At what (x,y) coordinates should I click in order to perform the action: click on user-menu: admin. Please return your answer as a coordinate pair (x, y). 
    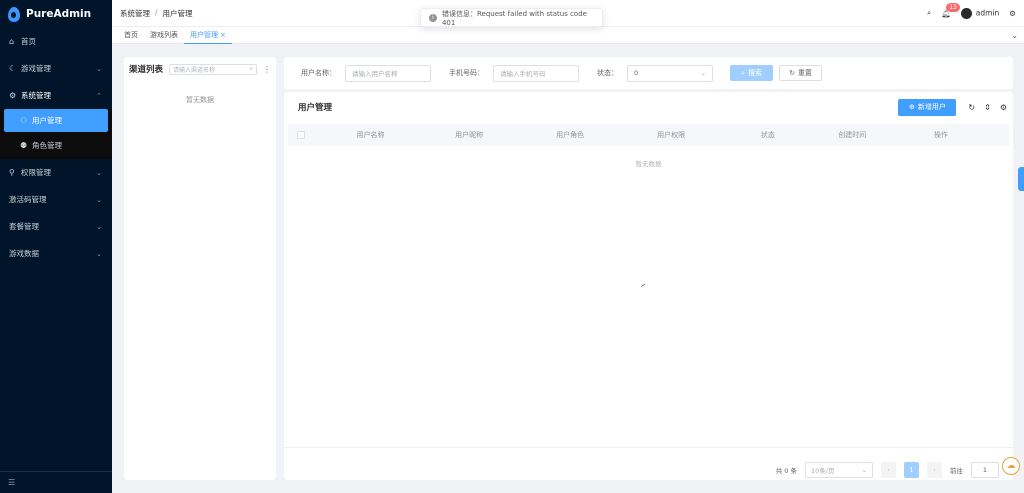
    Looking at the image, I should click on (980, 13).